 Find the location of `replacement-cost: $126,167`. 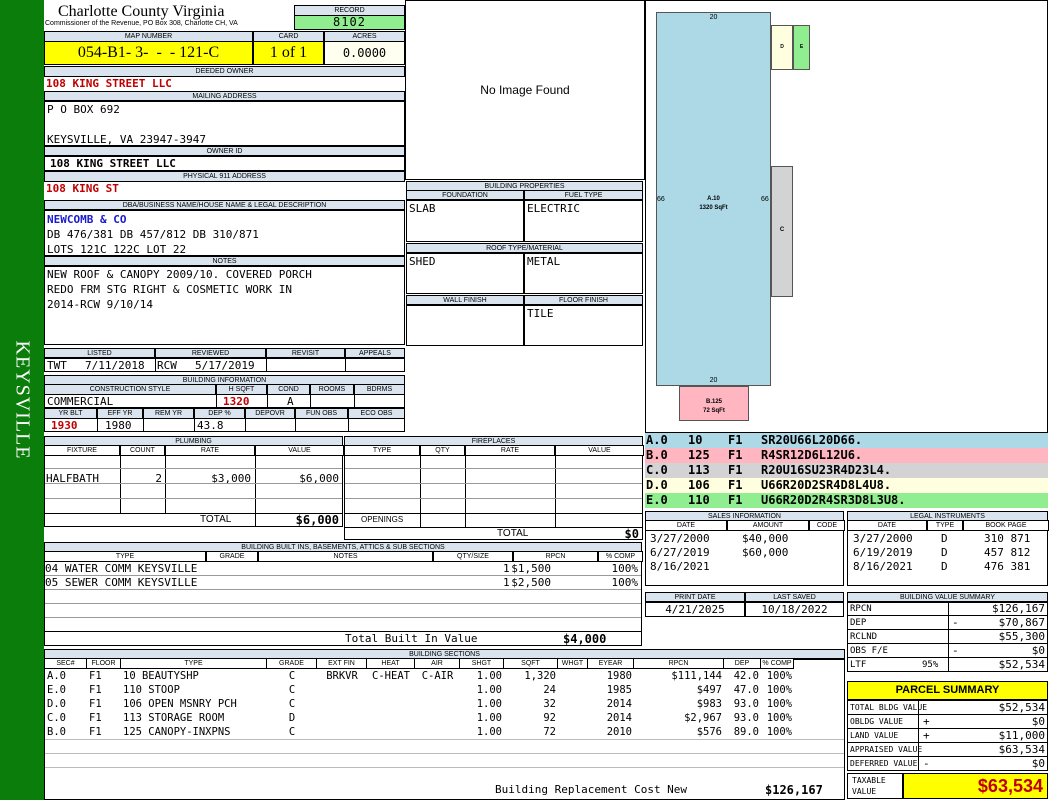

replacement-cost: $126,167 is located at coordinates (794, 790).